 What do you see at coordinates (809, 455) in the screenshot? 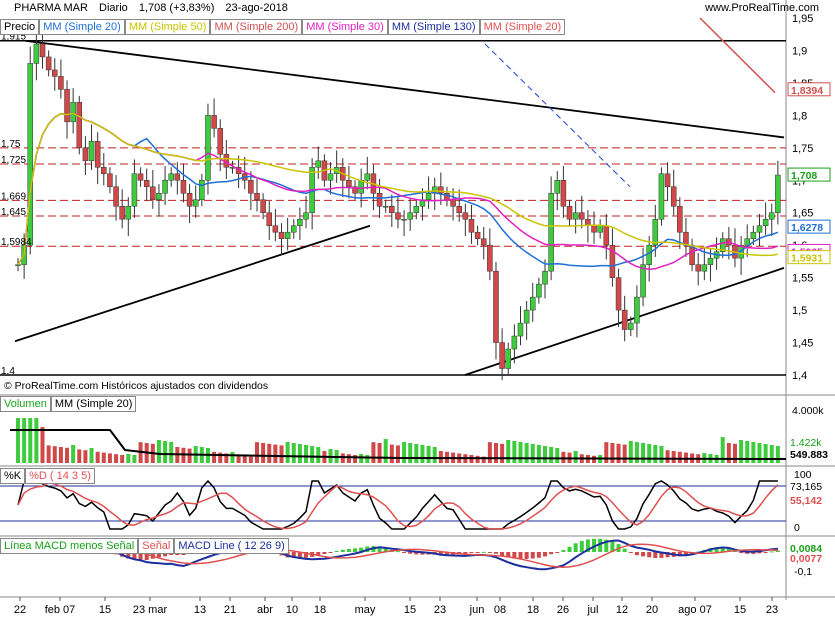
I see `volume-tag: 549.883` at bounding box center [809, 455].